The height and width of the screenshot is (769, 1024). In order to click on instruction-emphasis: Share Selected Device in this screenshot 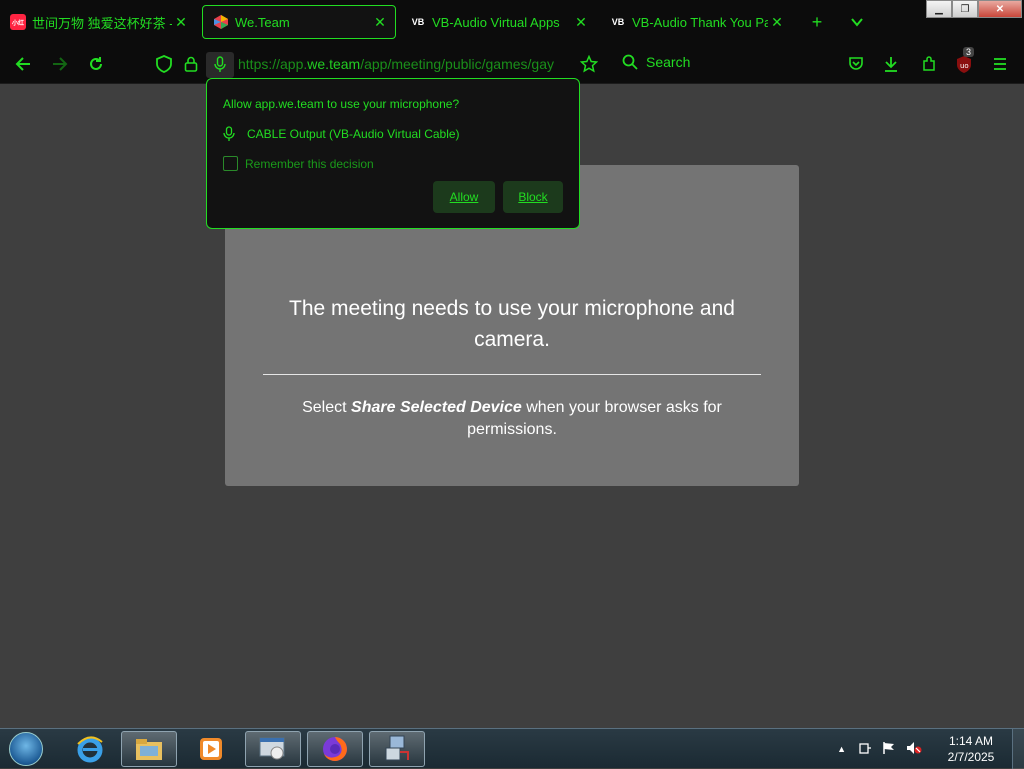, I will do `click(436, 407)`.